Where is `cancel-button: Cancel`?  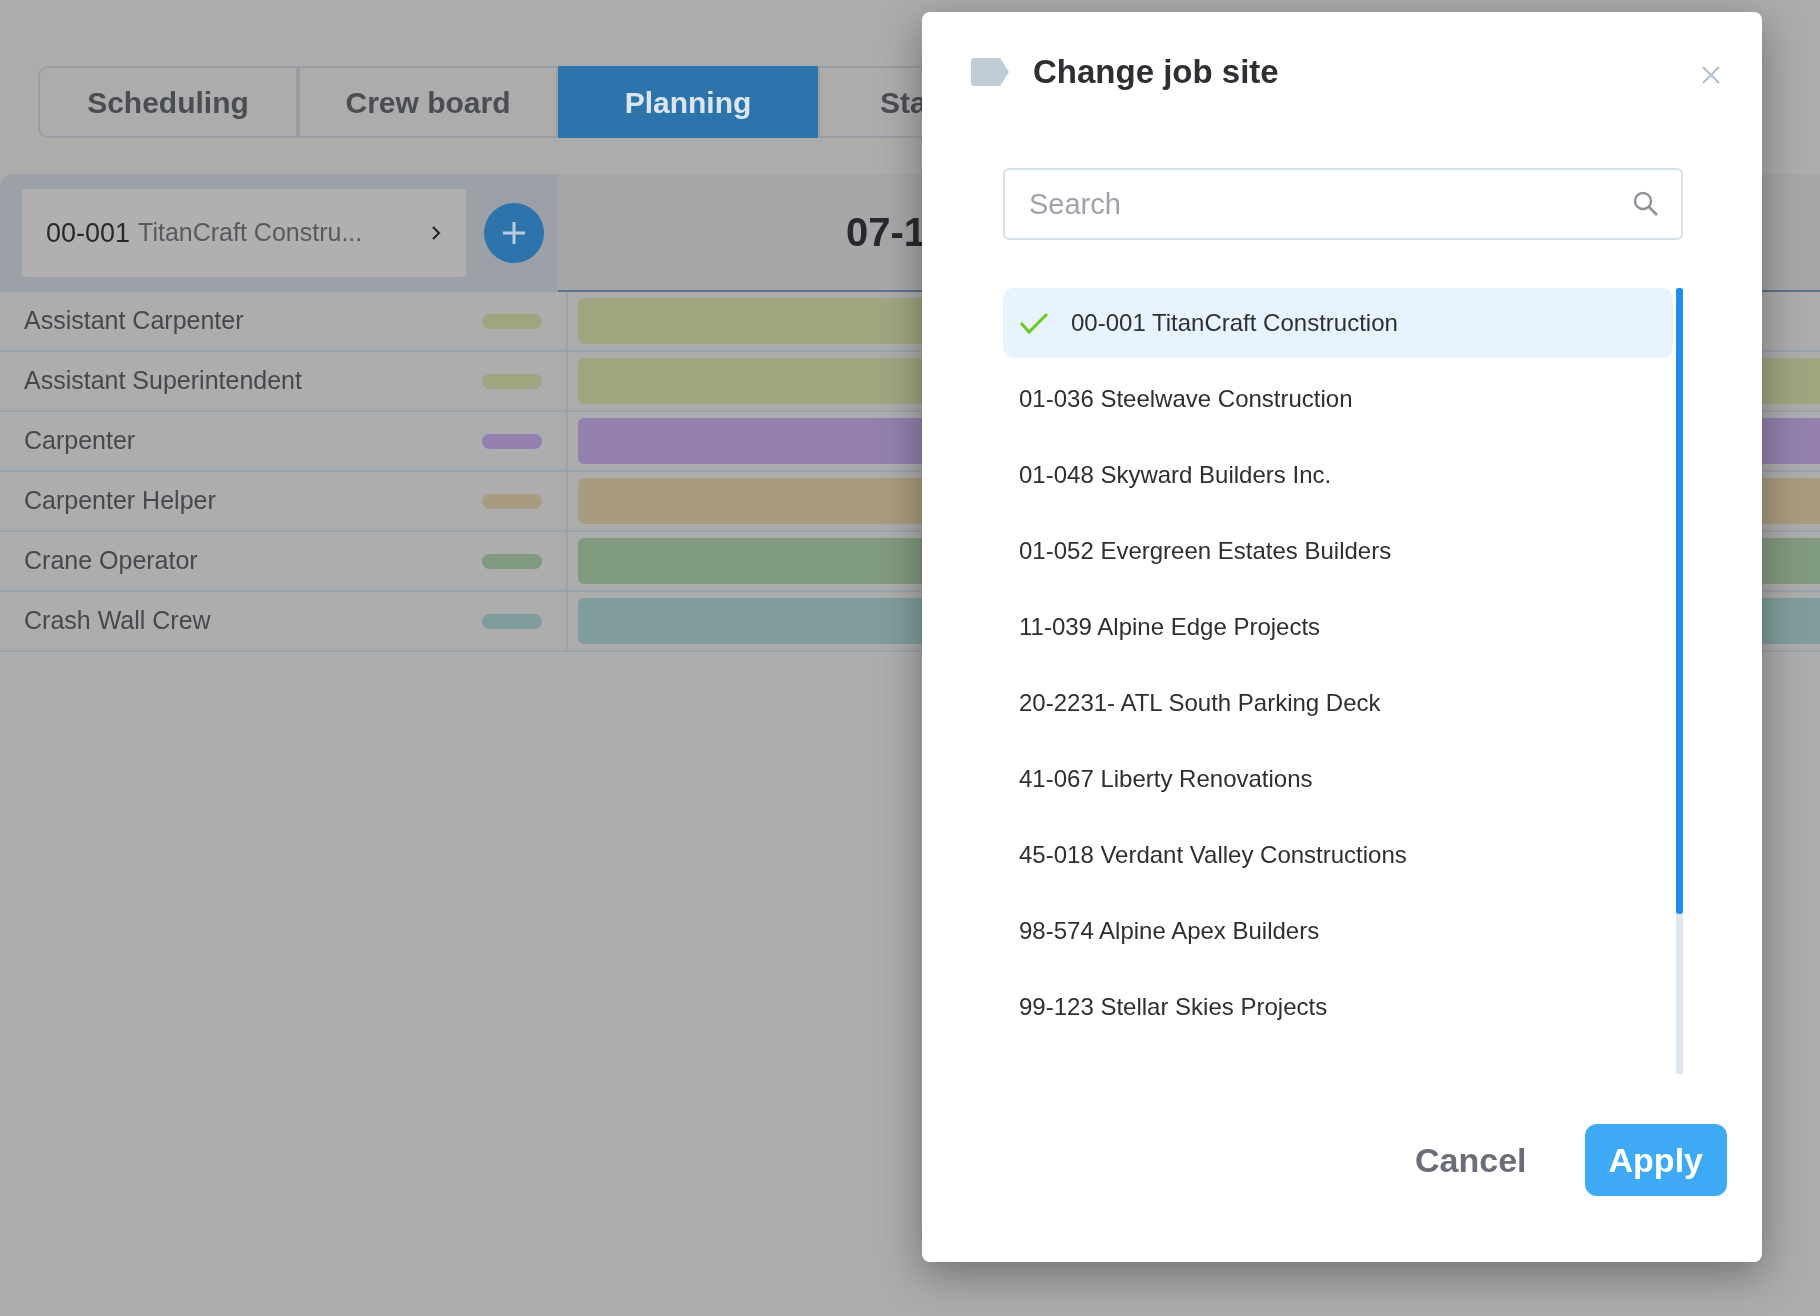 cancel-button: Cancel is located at coordinates (1471, 1160).